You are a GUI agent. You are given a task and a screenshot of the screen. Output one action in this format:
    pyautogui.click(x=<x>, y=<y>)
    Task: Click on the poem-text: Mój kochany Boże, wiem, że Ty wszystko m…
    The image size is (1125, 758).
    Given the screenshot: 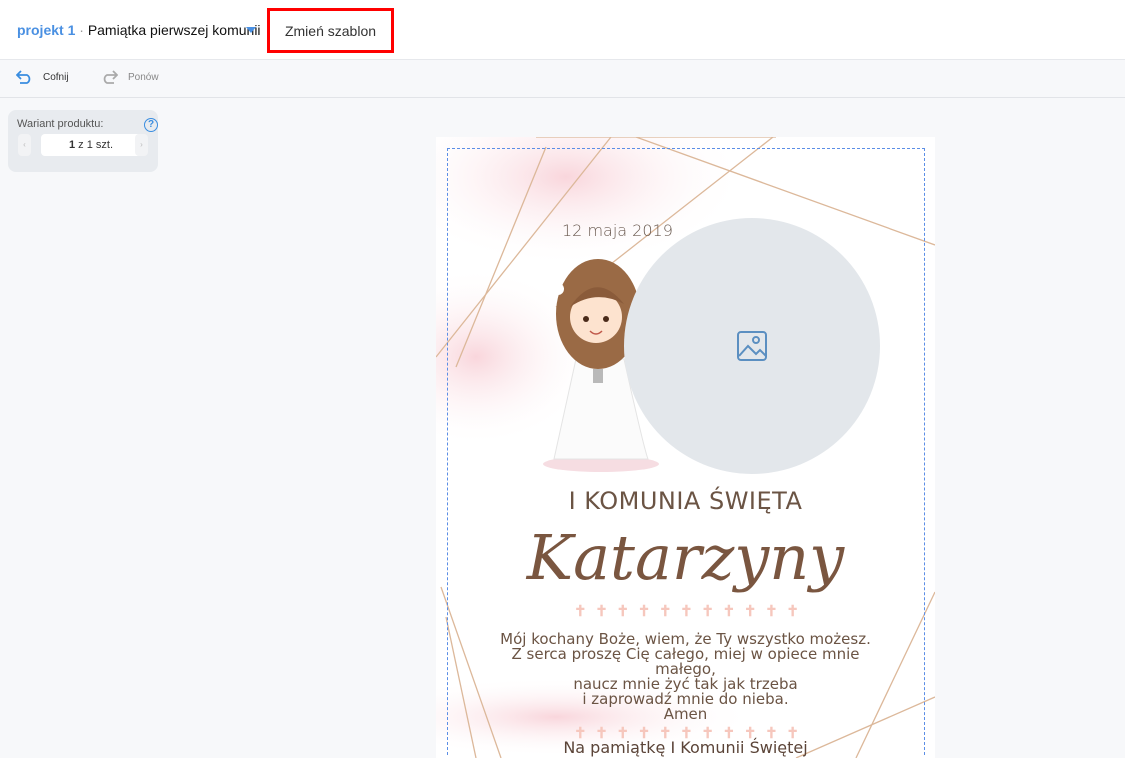 What is the action you would take?
    pyautogui.click(x=685, y=677)
    